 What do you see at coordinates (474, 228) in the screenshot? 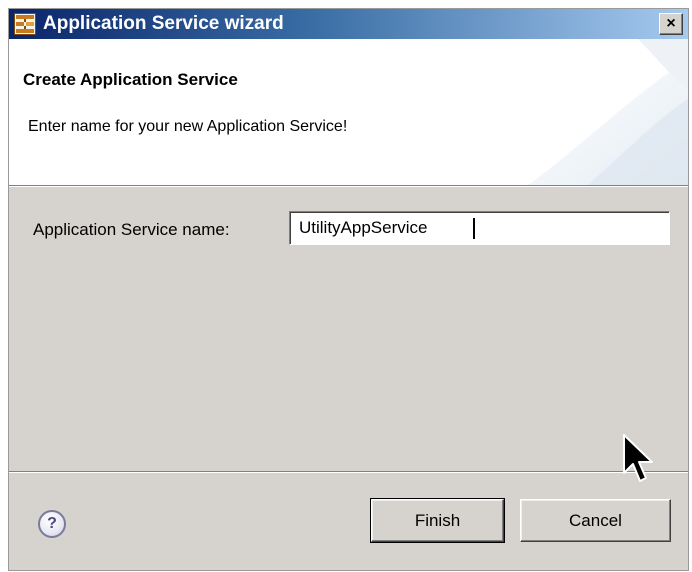
I see `text-caret` at bounding box center [474, 228].